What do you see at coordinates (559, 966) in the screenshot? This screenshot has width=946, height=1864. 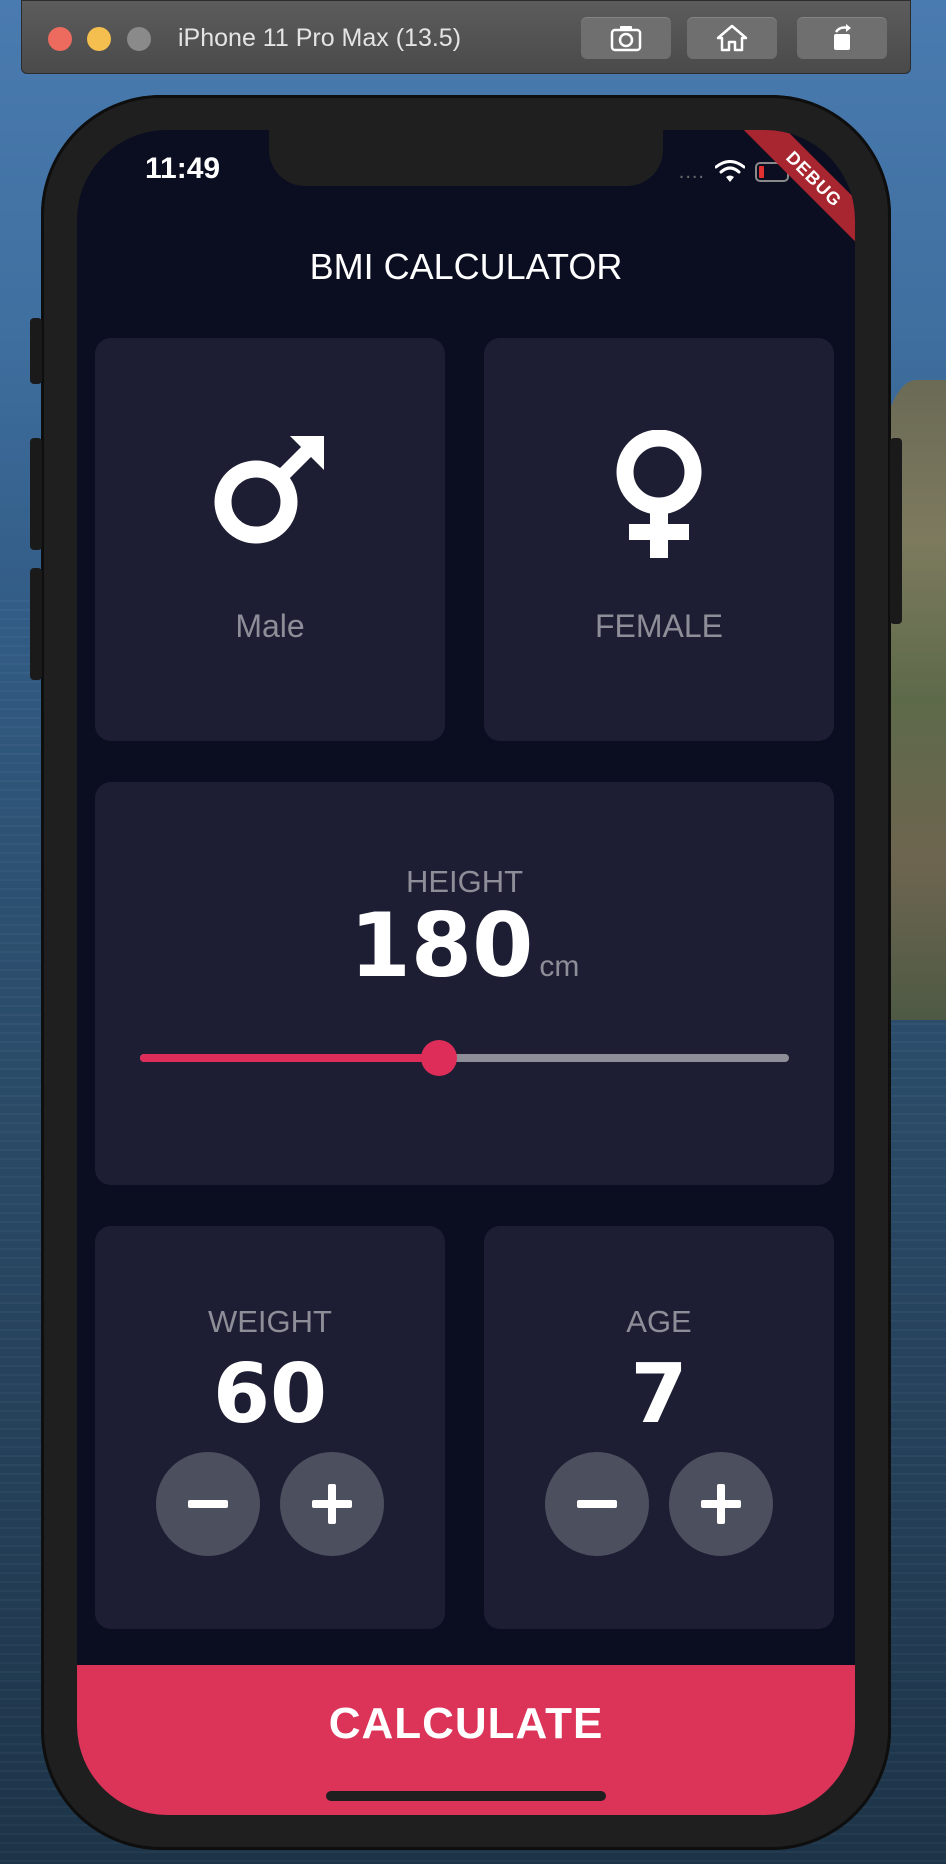 I see `height-unit: cm` at bounding box center [559, 966].